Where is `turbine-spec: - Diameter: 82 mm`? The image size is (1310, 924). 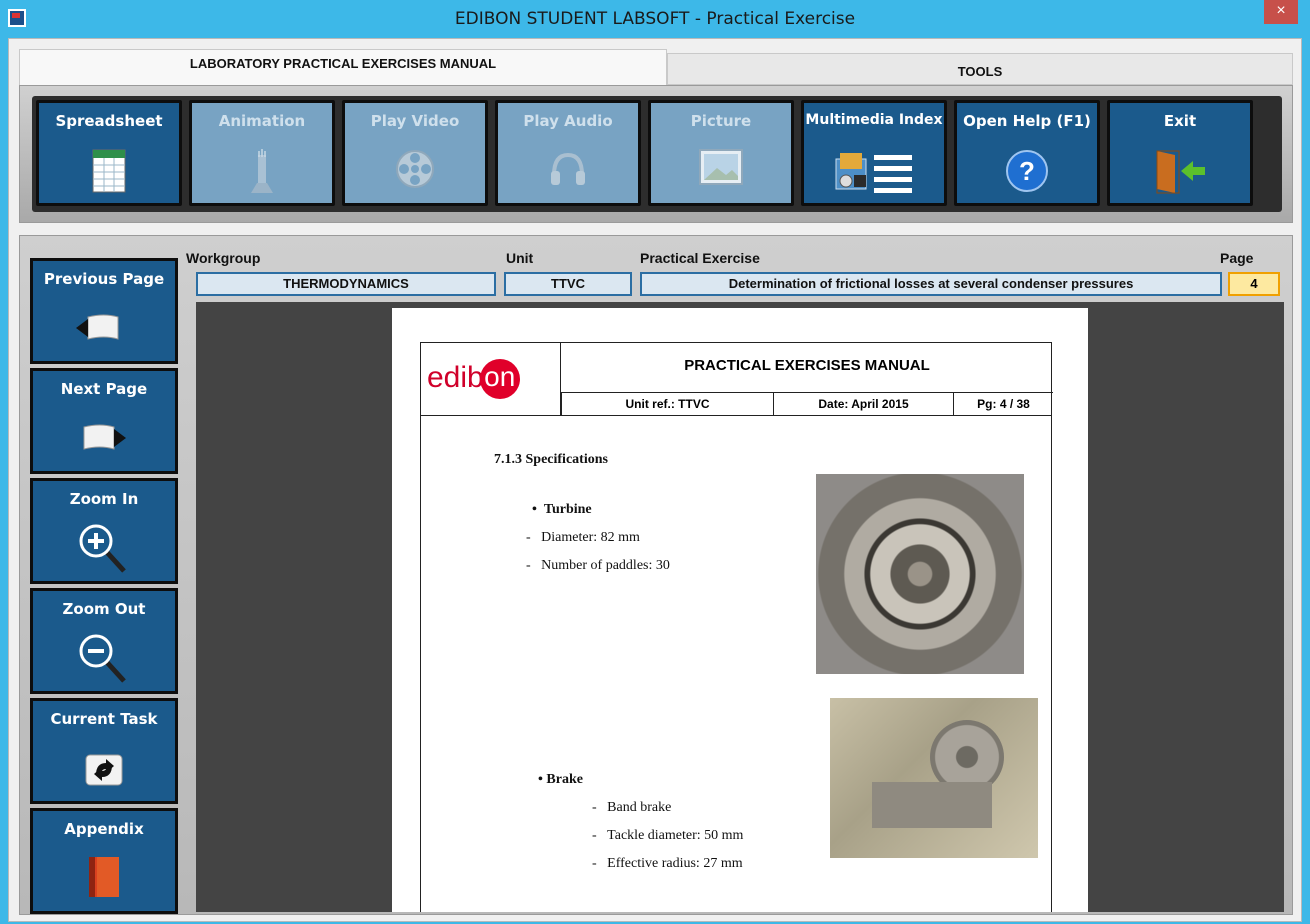 turbine-spec: - Diameter: 82 mm is located at coordinates (583, 537).